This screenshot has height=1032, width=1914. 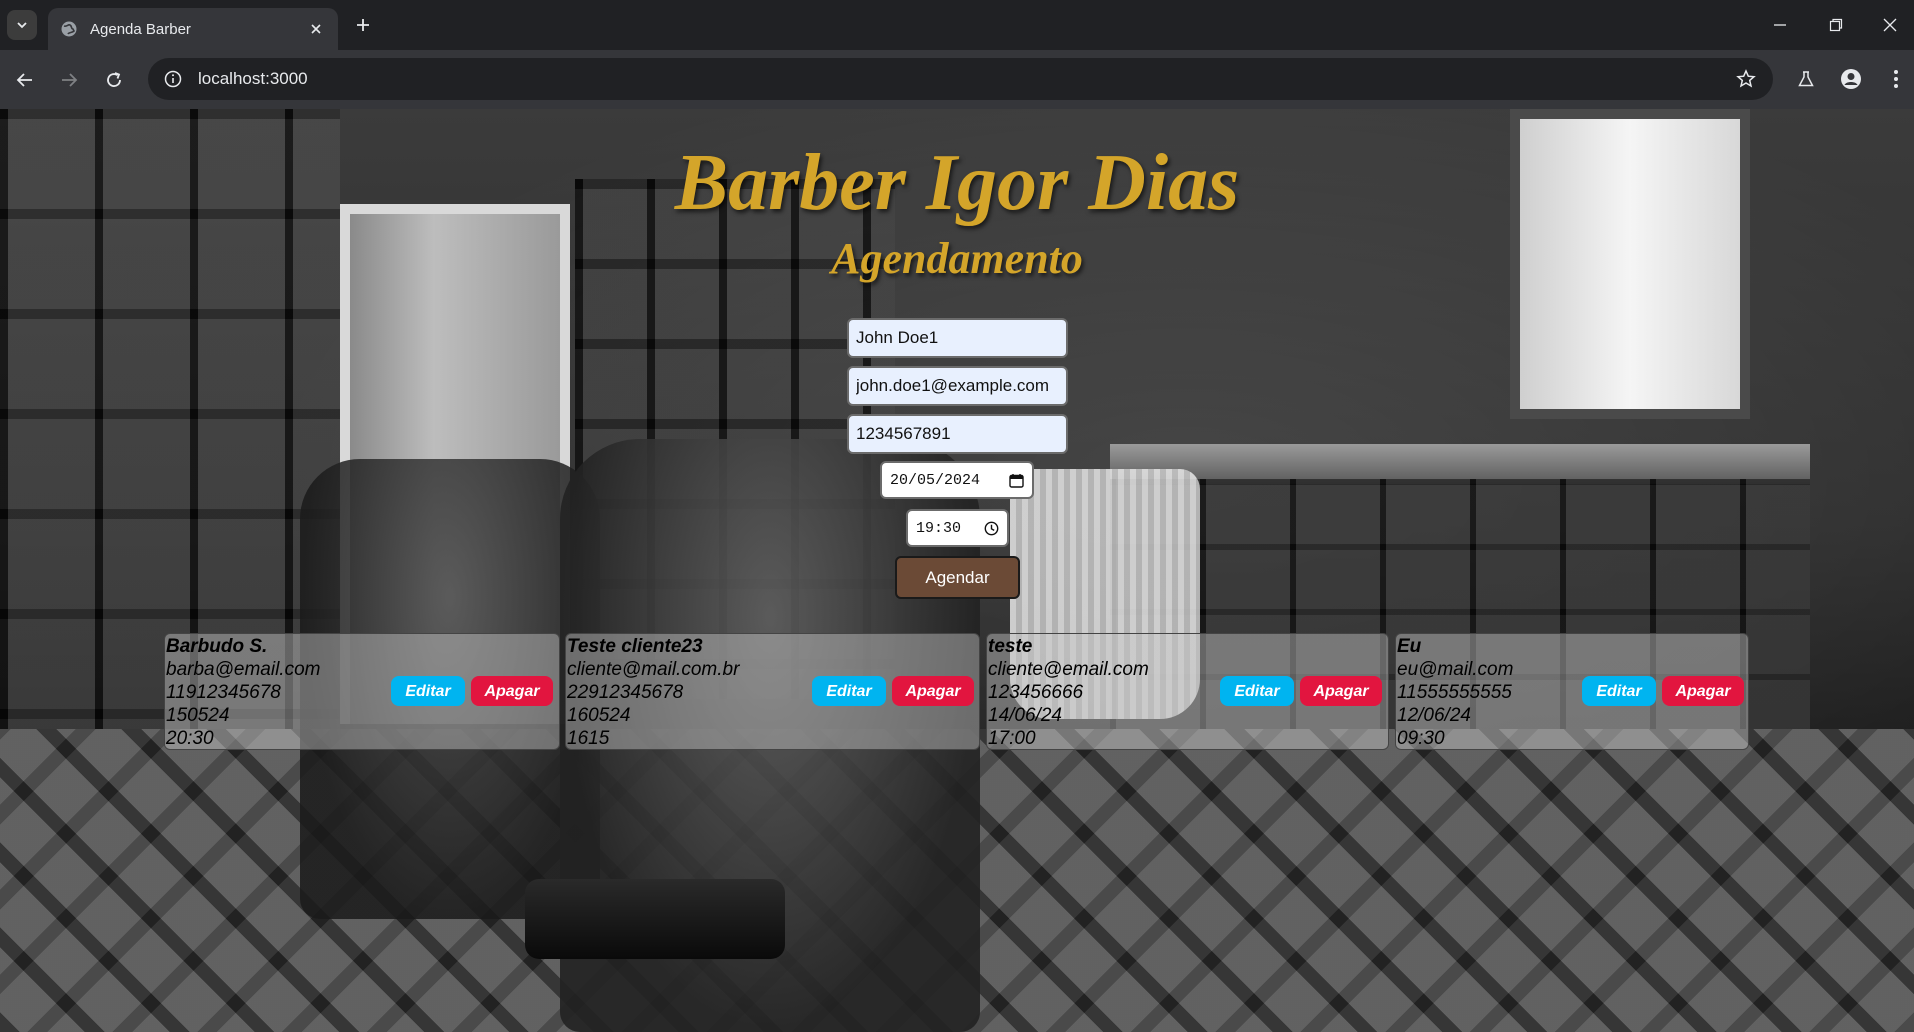 I want to click on browser-tab-active: Agenda Barber, so click(x=193, y=29).